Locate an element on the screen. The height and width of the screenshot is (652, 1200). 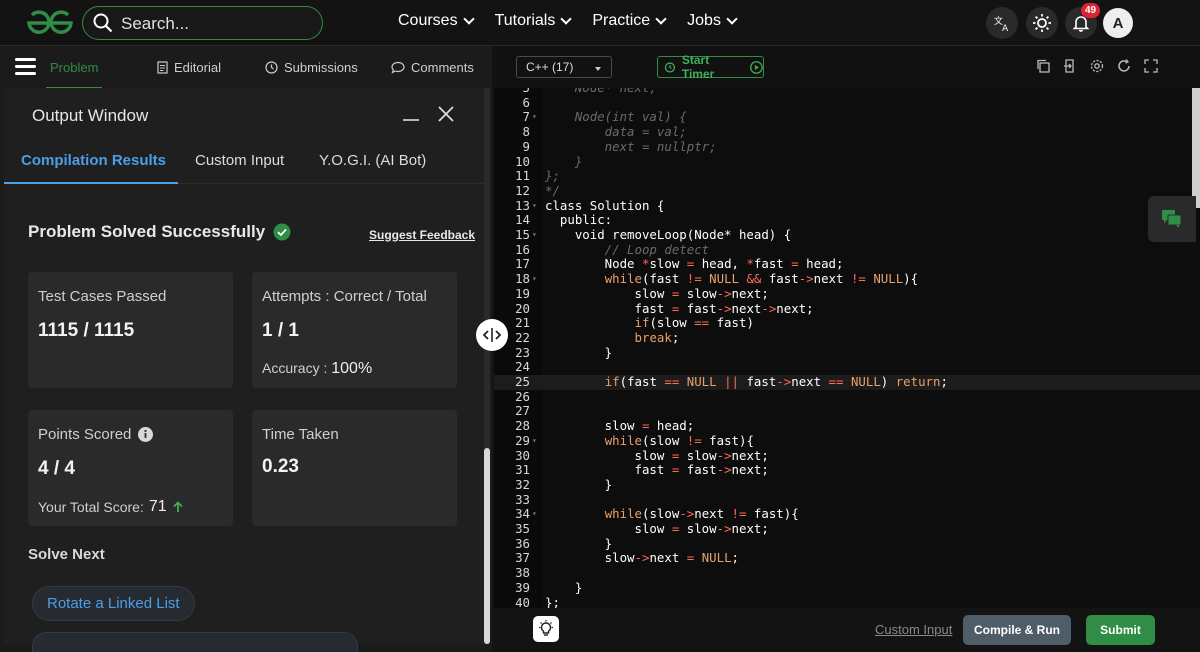
code-line: 8 data = val; is located at coordinates (847, 132).